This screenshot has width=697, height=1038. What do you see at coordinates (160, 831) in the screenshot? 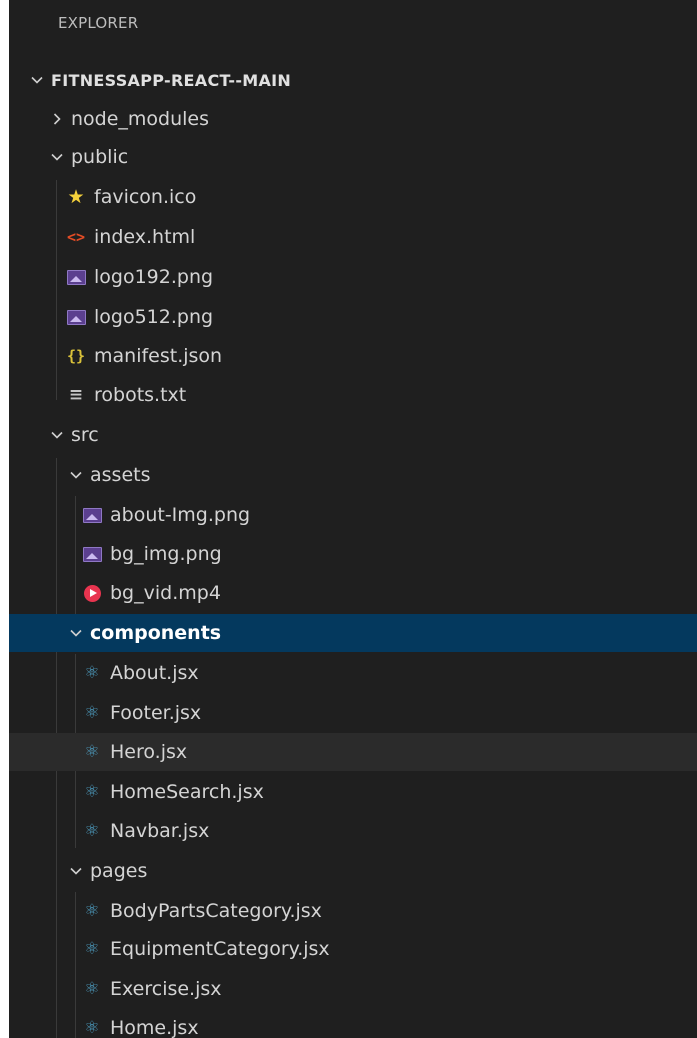
I see `file-label: Navbar.jsx` at bounding box center [160, 831].